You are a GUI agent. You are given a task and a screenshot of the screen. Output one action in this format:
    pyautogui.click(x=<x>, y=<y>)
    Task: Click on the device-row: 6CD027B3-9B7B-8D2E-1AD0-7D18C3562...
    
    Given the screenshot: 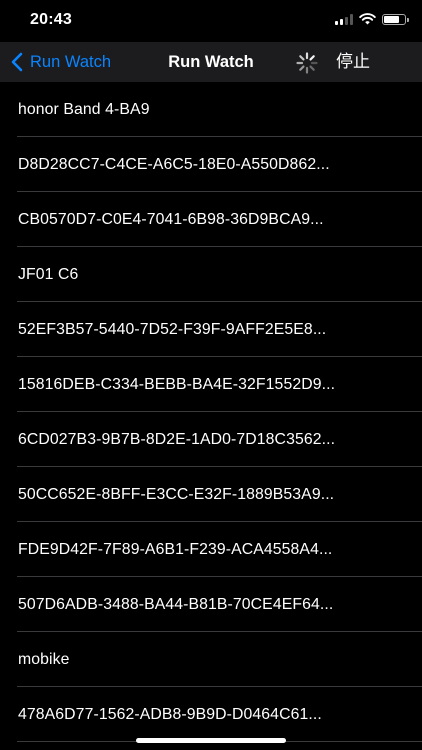 What is the action you would take?
    pyautogui.click(x=211, y=439)
    